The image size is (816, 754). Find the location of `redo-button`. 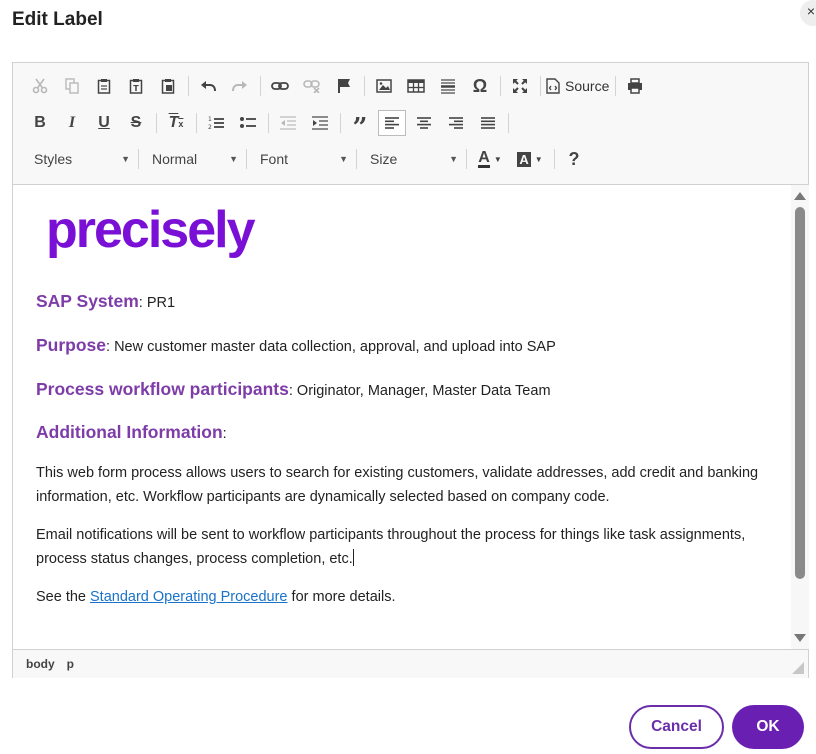

redo-button is located at coordinates (240, 86).